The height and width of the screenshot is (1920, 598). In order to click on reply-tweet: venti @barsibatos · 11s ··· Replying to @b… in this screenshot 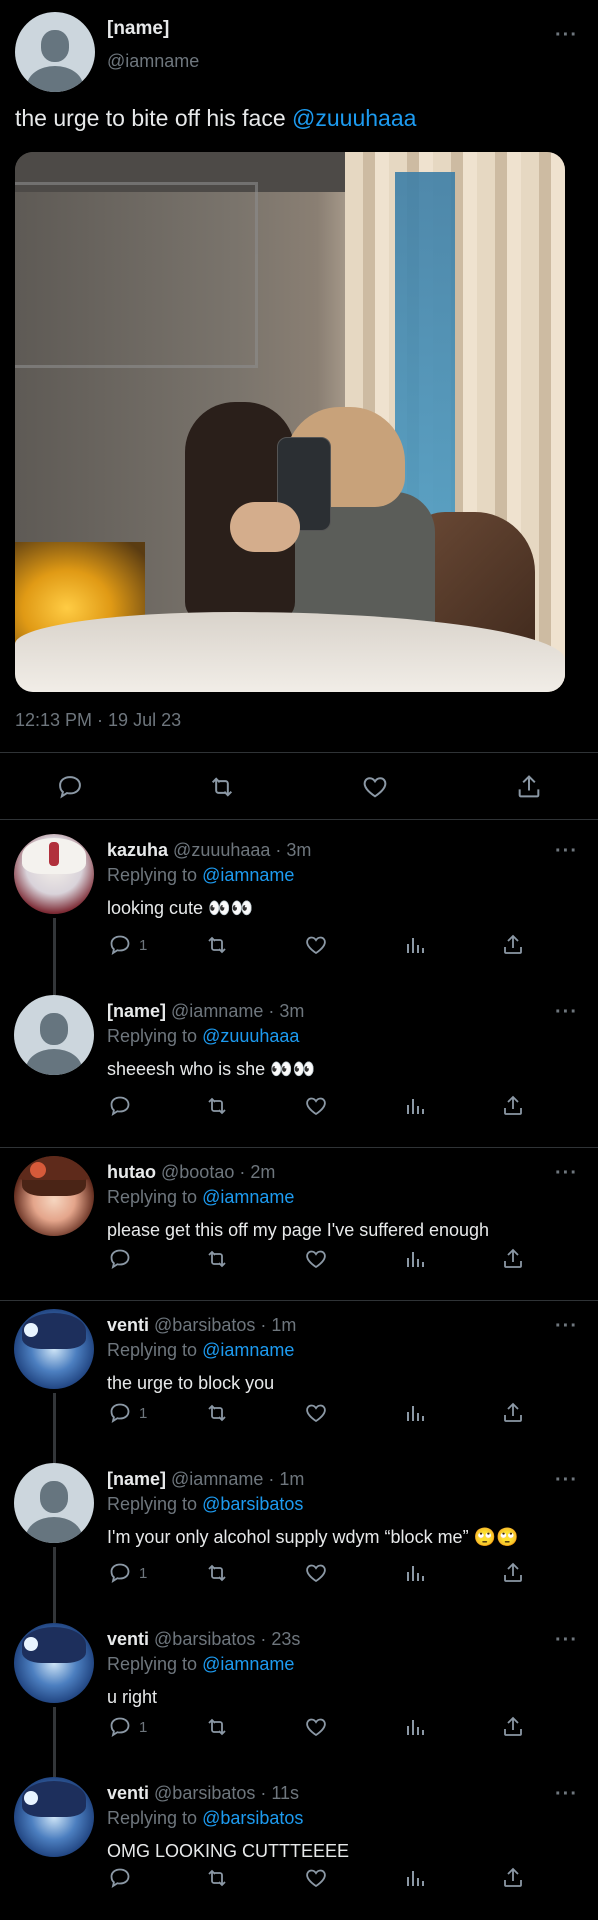, I will do `click(299, 1844)`.